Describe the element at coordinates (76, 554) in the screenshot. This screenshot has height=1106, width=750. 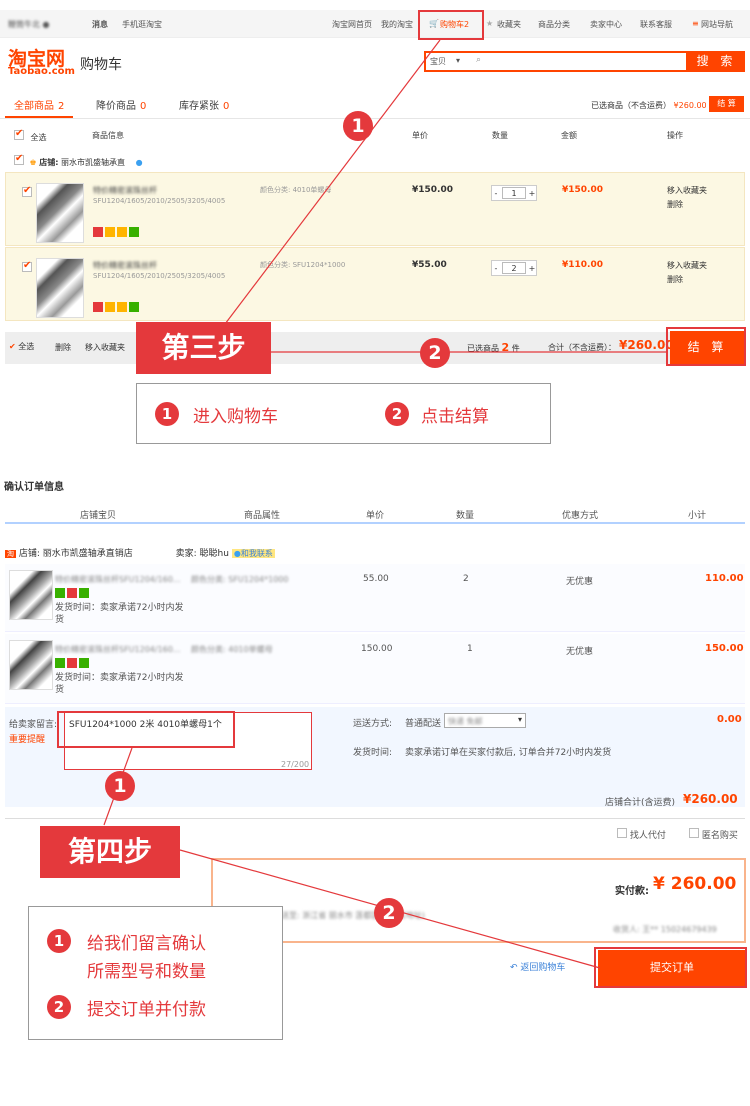
I see `order-shop-name: 店铺: 丽水市凯盛轴承直销店` at that location.